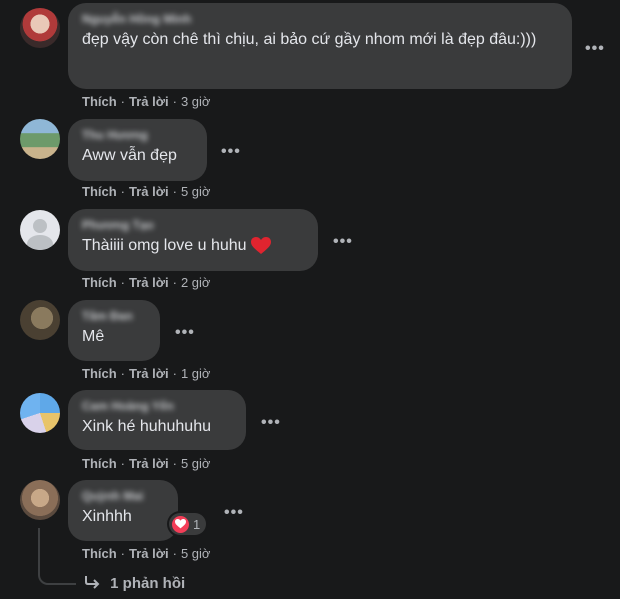  Describe the element at coordinates (123, 496) in the screenshot. I see `comment-author: Quỳnh Mai` at that location.